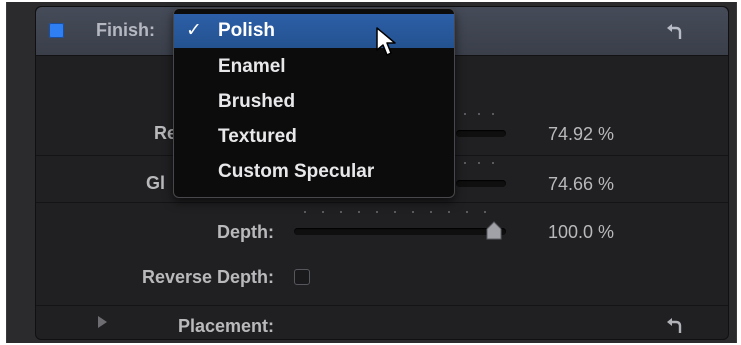 The image size is (741, 345). Describe the element at coordinates (56, 30) in the screenshot. I see `finish-enable-checkbox` at that location.